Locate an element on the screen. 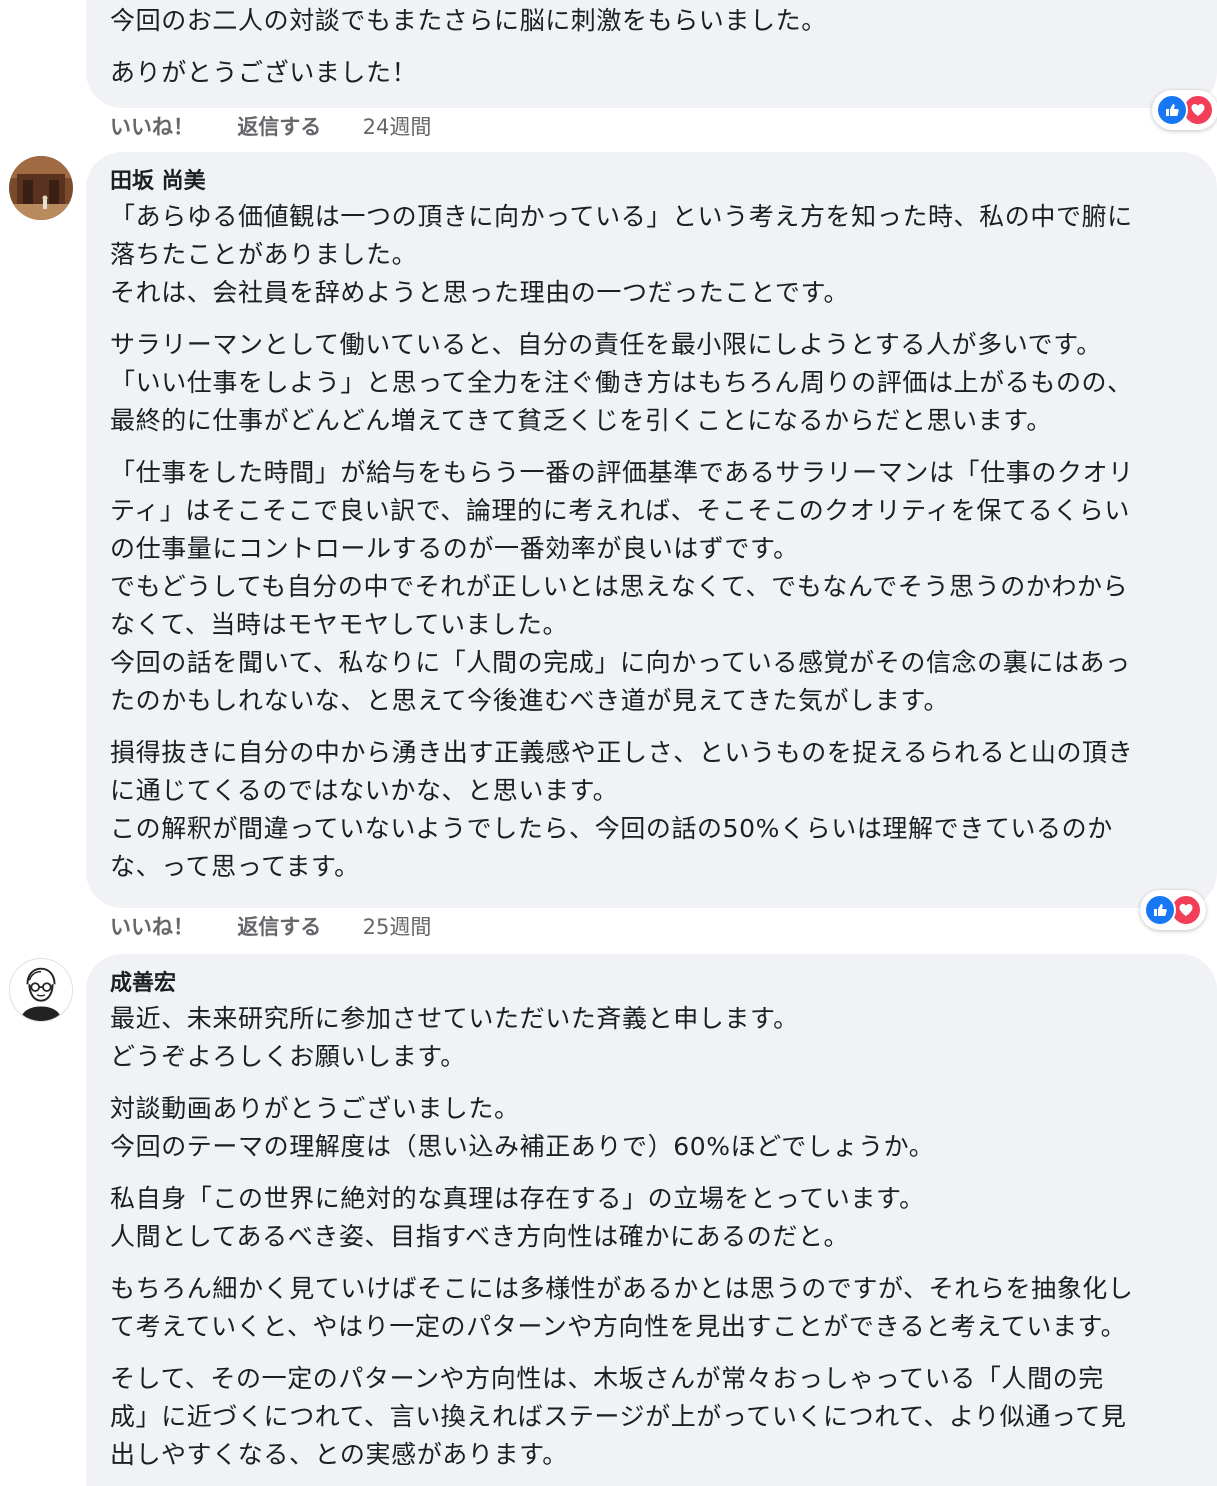 This screenshot has width=1217, height=1486. comment-paragraph: ありがとうございました！ is located at coordinates (264, 72).